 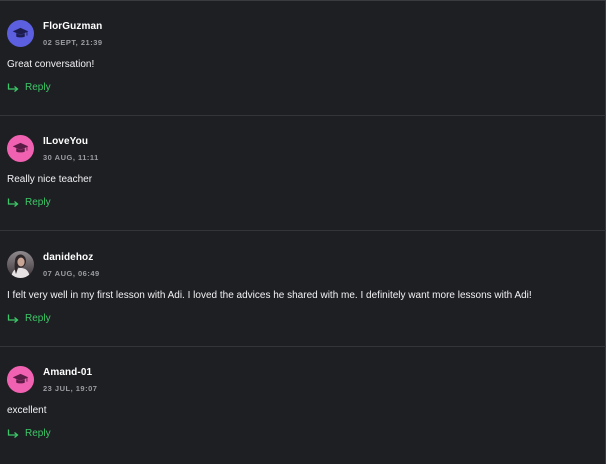 What do you see at coordinates (70, 388) in the screenshot?
I see `timestamp: 23 JUL, 19:07` at bounding box center [70, 388].